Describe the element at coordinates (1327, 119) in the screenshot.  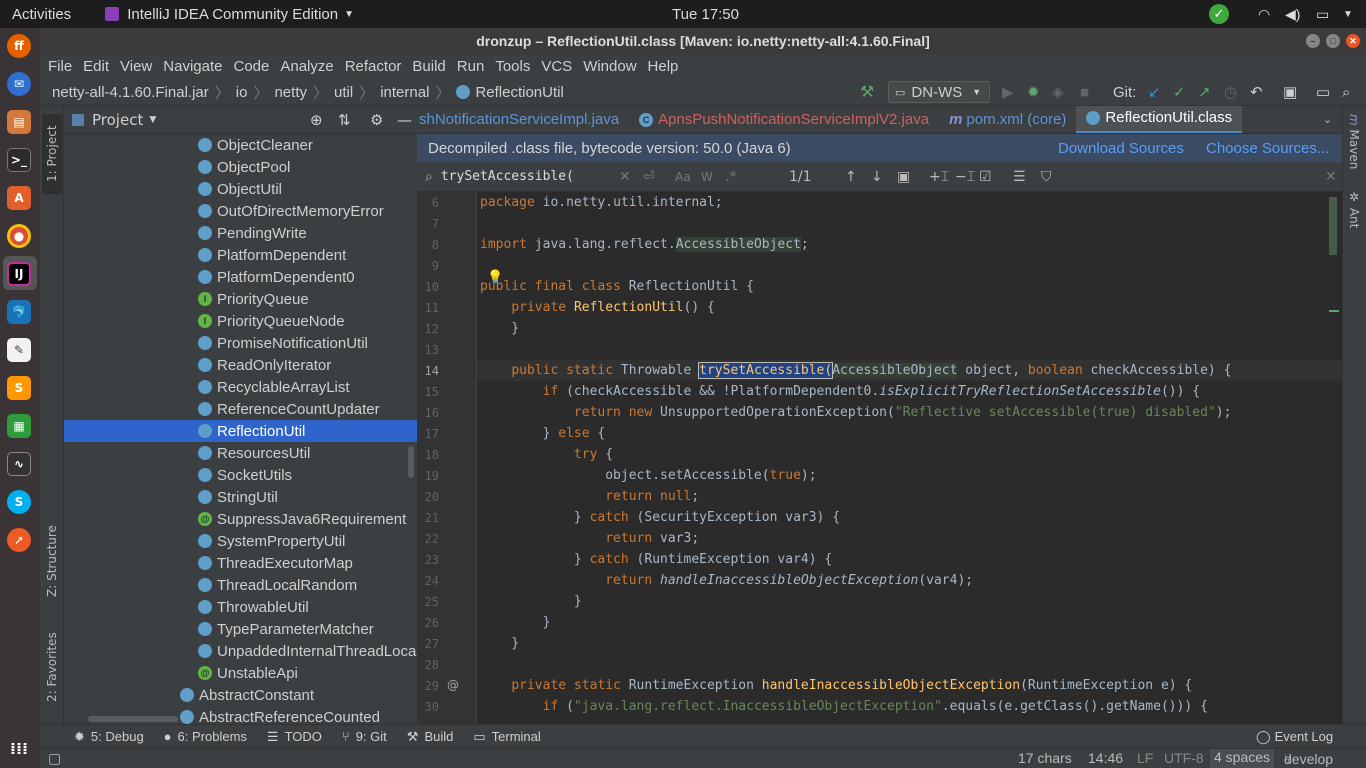
I see `chevron-down-icon: ⌄` at that location.